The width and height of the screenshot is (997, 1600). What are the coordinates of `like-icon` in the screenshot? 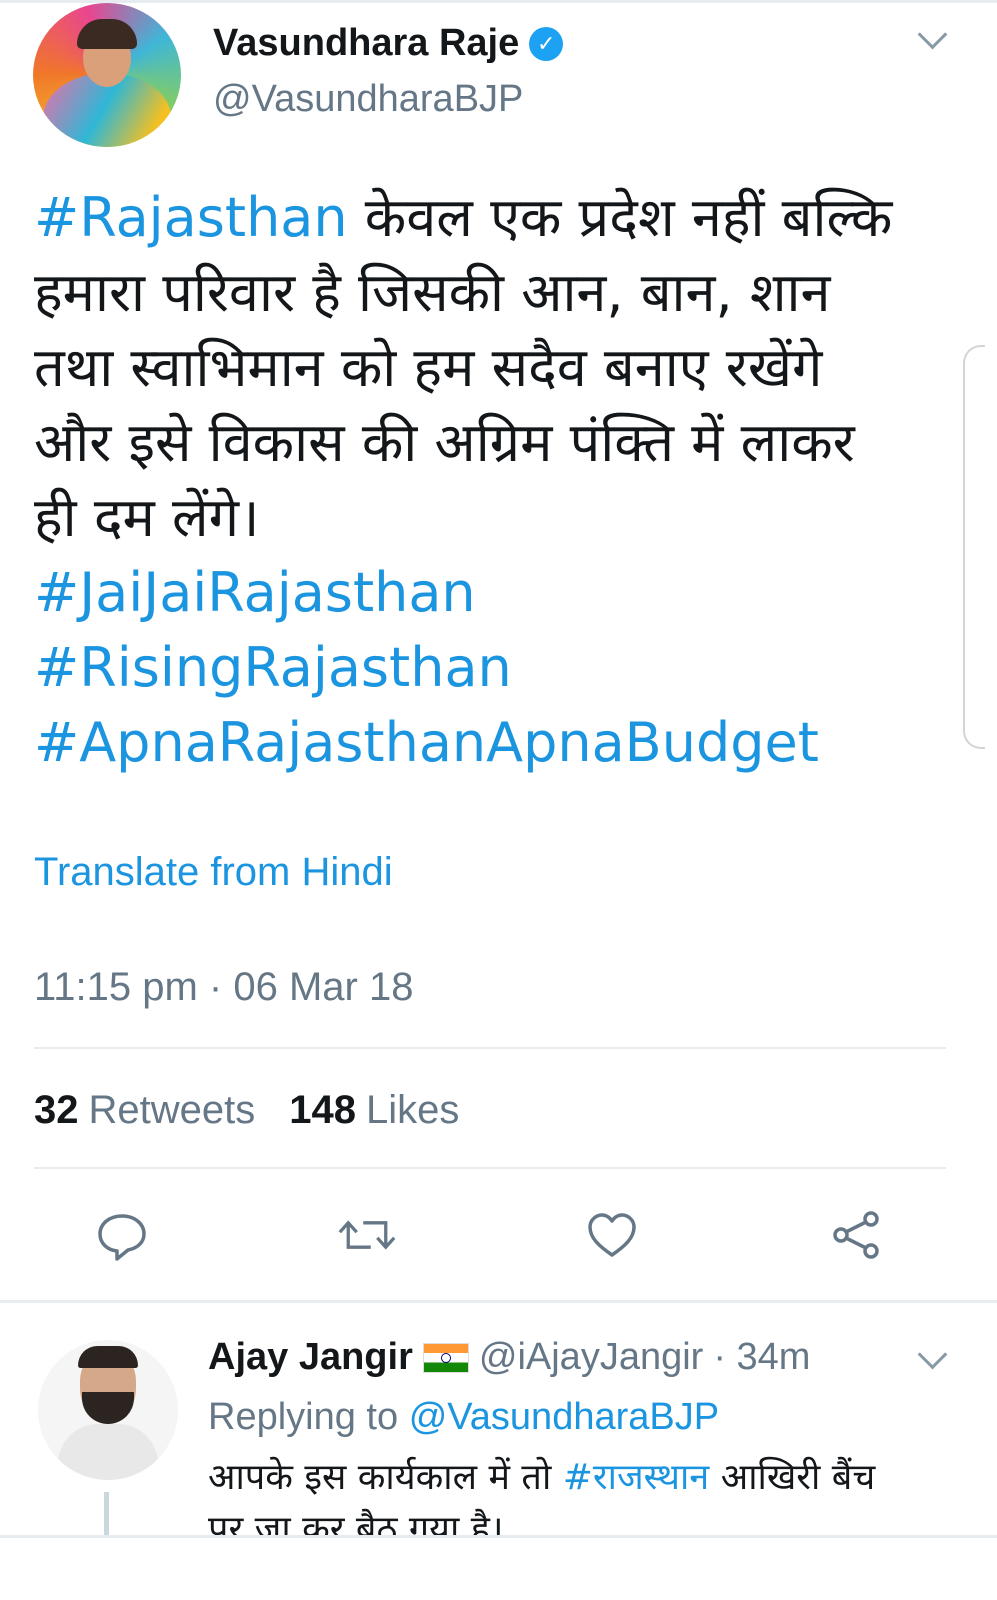 It's located at (612, 1235).